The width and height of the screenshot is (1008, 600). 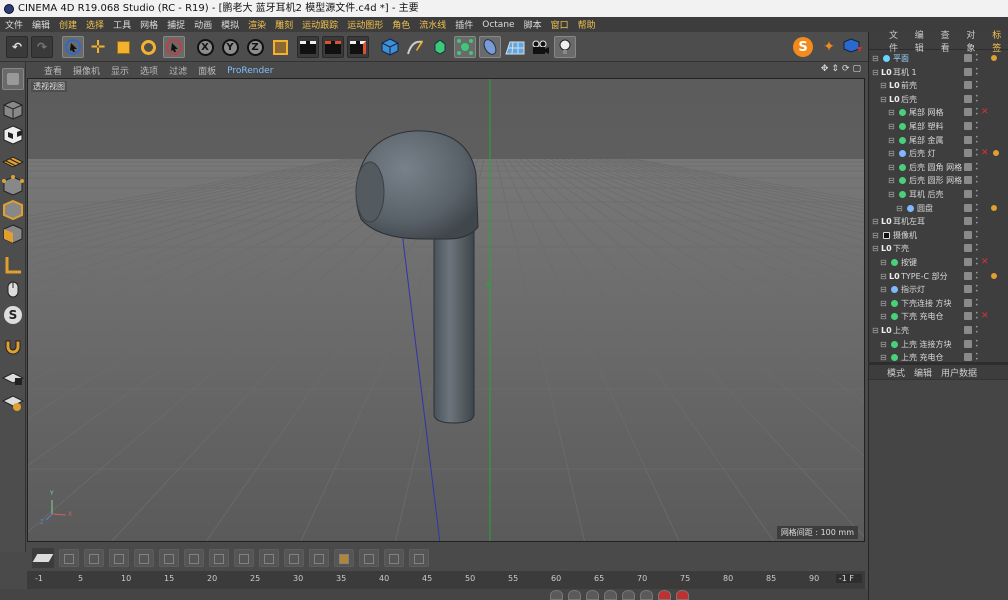 What do you see at coordinates (43, 558) in the screenshot?
I see `floor-shortcut-button` at bounding box center [43, 558].